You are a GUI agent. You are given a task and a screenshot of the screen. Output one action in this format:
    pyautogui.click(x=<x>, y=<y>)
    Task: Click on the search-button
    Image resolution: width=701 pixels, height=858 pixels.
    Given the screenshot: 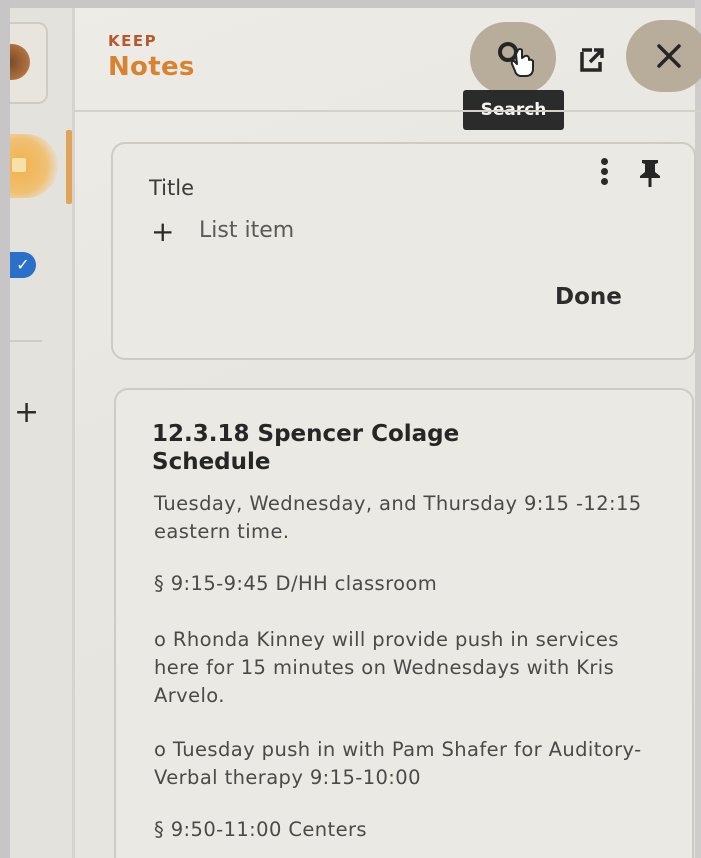 What is the action you would take?
    pyautogui.click(x=513, y=58)
    